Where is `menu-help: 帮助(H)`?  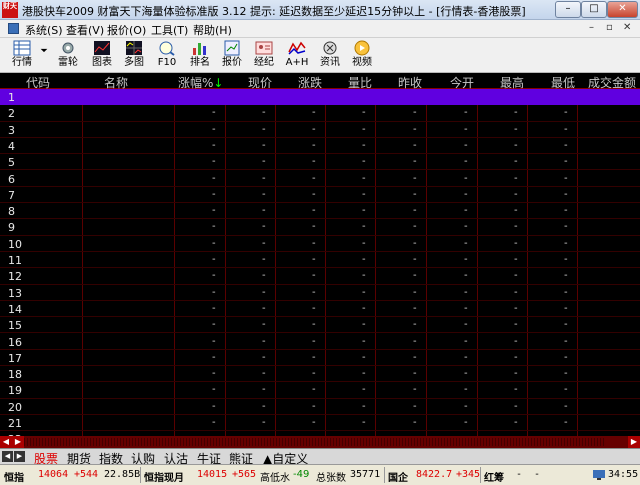
menu-help: 帮助(H) is located at coordinates (212, 30).